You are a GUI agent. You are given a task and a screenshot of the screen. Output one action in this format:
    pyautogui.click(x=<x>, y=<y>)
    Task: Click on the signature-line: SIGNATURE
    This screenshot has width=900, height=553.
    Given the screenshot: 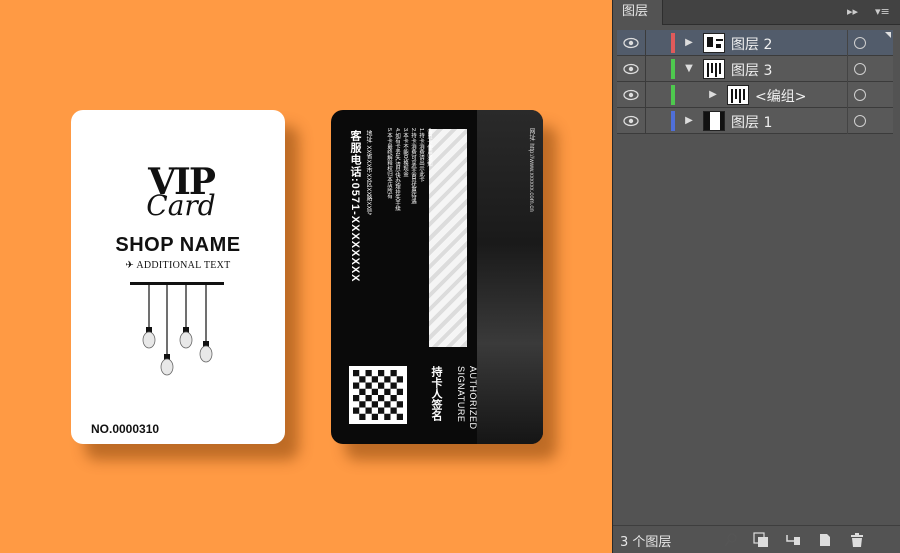 What is the action you would take?
    pyautogui.click(x=461, y=394)
    